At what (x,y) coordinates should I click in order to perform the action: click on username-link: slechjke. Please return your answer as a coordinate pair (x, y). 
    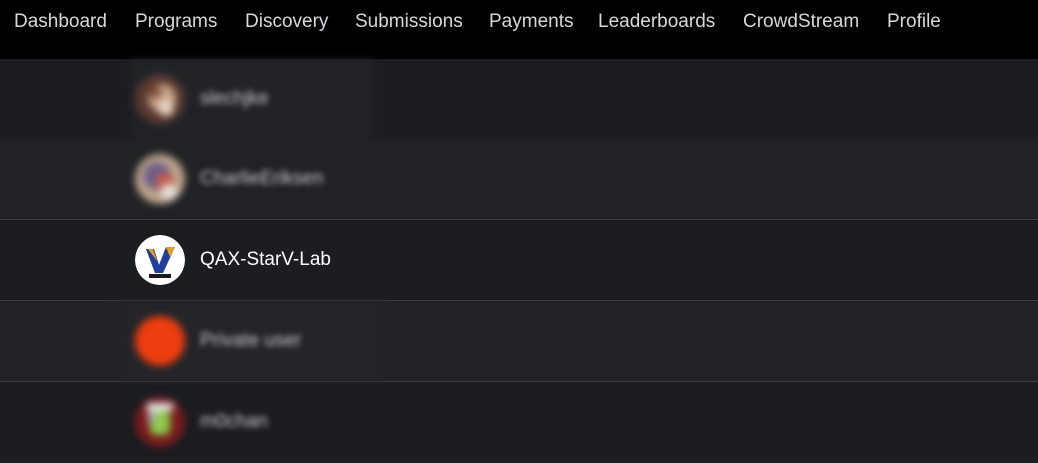
    Looking at the image, I should click on (234, 99).